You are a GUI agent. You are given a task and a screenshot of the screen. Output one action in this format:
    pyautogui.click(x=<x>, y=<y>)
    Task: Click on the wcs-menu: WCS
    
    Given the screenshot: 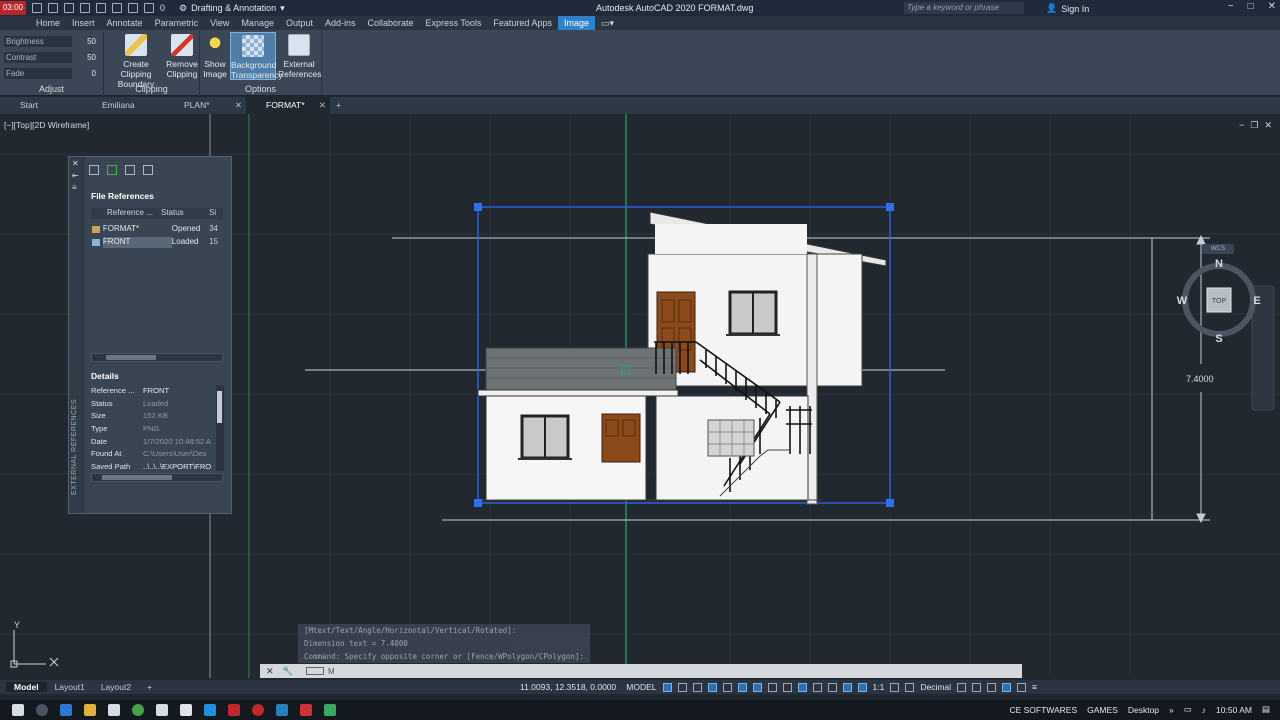 What is the action you would take?
    pyautogui.click(x=1218, y=249)
    